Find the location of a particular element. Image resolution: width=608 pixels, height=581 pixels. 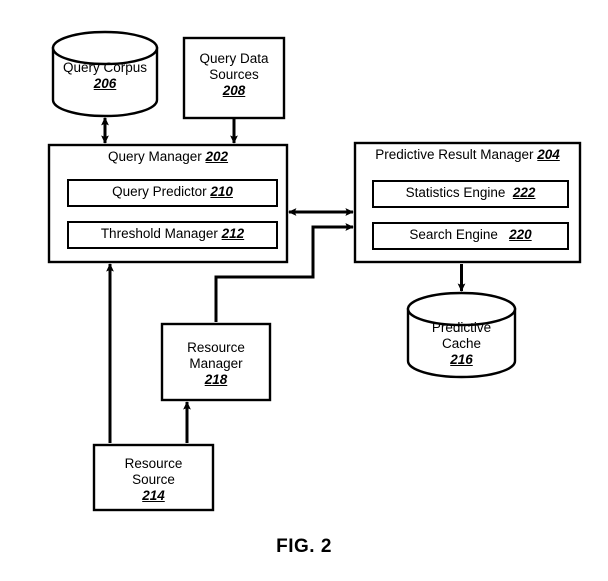

node-statistics-engine is located at coordinates (470, 194).